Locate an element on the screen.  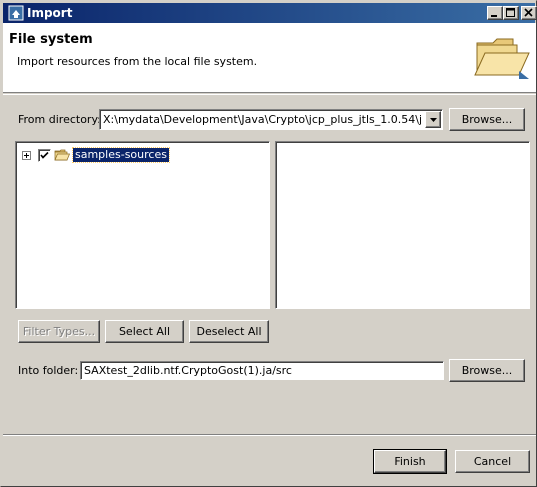
expand-icon is located at coordinates (26, 155).